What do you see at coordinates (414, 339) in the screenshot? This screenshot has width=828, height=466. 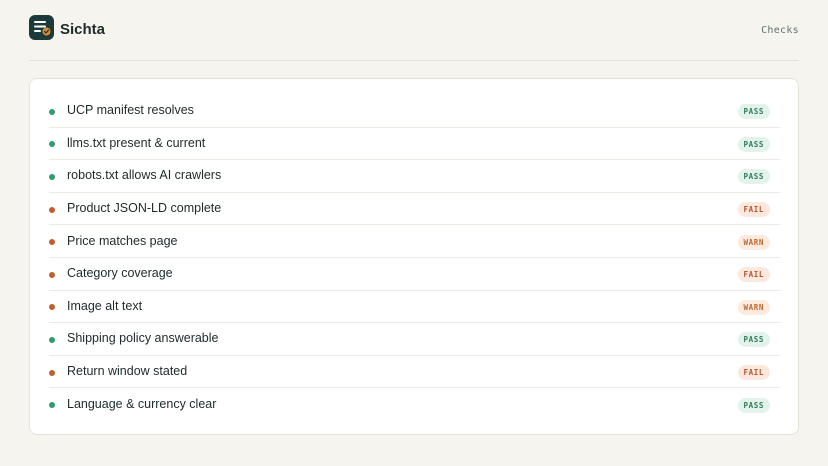 I see `check-row: Shipping policy answerable PASS` at bounding box center [414, 339].